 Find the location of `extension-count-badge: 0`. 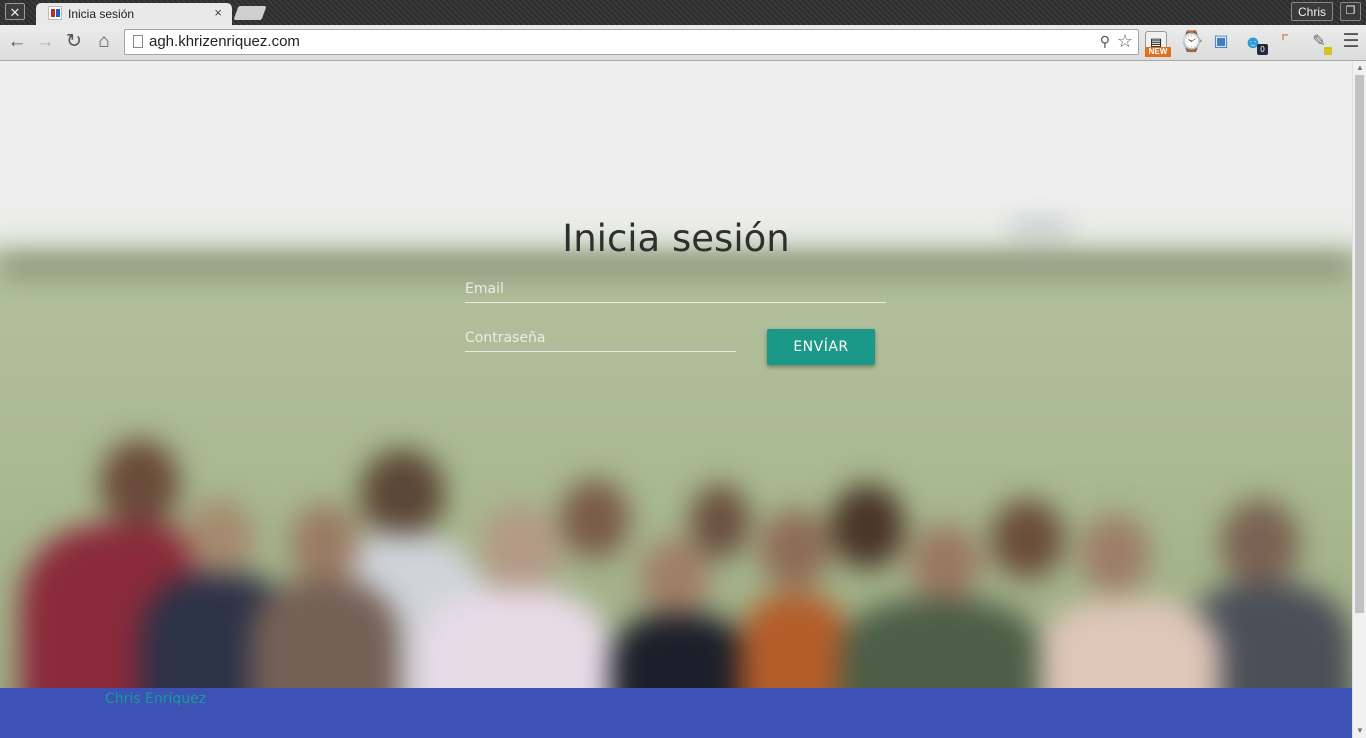

extension-count-badge: 0 is located at coordinates (1262, 49).